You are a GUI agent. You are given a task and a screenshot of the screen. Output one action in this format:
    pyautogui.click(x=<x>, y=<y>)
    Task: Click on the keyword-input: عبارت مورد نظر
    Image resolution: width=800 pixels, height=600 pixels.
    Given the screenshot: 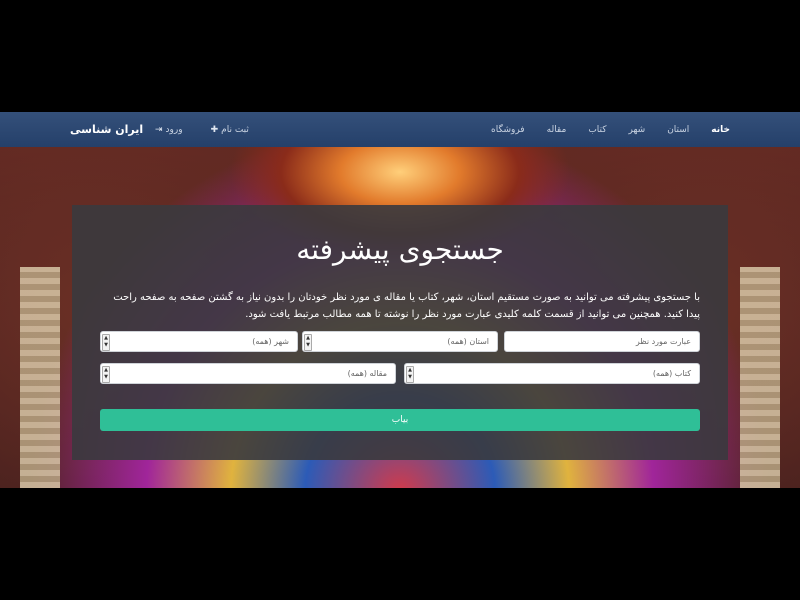 What is the action you would take?
    pyautogui.click(x=602, y=341)
    